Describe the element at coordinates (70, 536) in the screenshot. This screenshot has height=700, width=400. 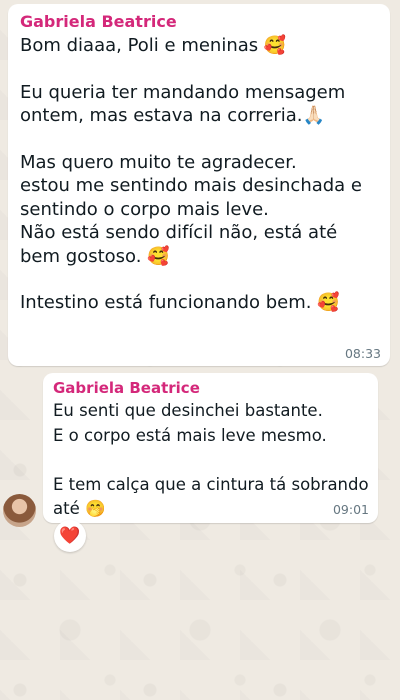
I see `heart-reaction-icon: ❤️` at that location.